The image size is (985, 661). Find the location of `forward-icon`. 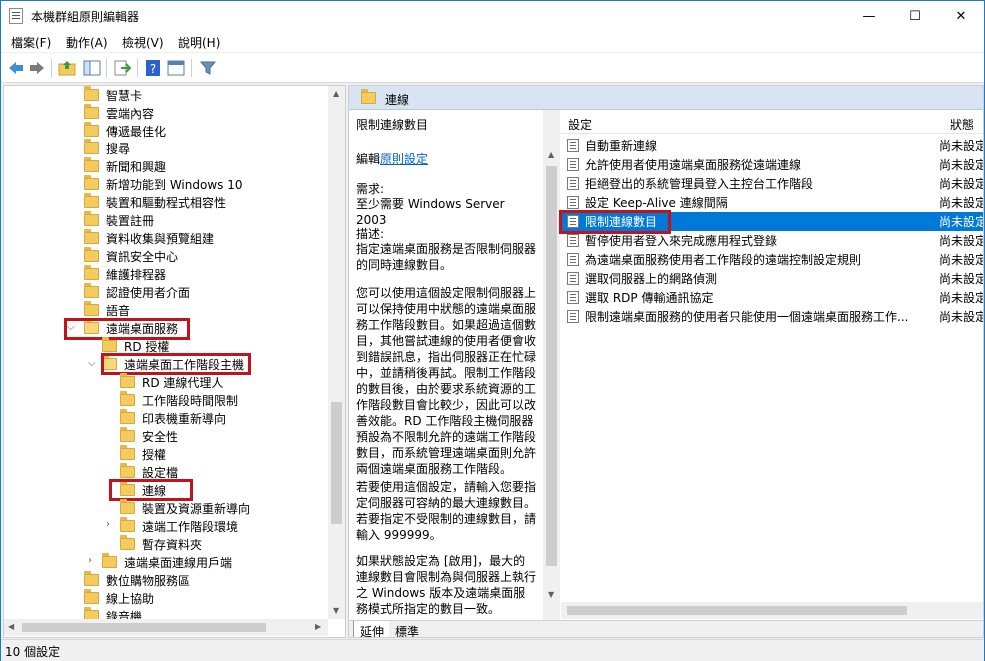

forward-icon is located at coordinates (37, 68).